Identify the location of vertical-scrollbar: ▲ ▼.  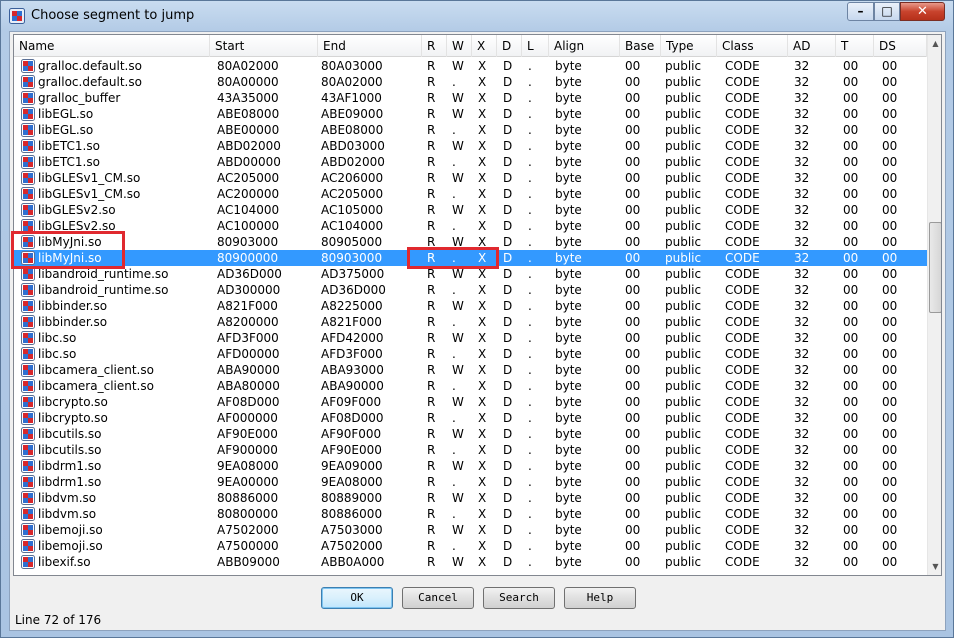
(934, 305).